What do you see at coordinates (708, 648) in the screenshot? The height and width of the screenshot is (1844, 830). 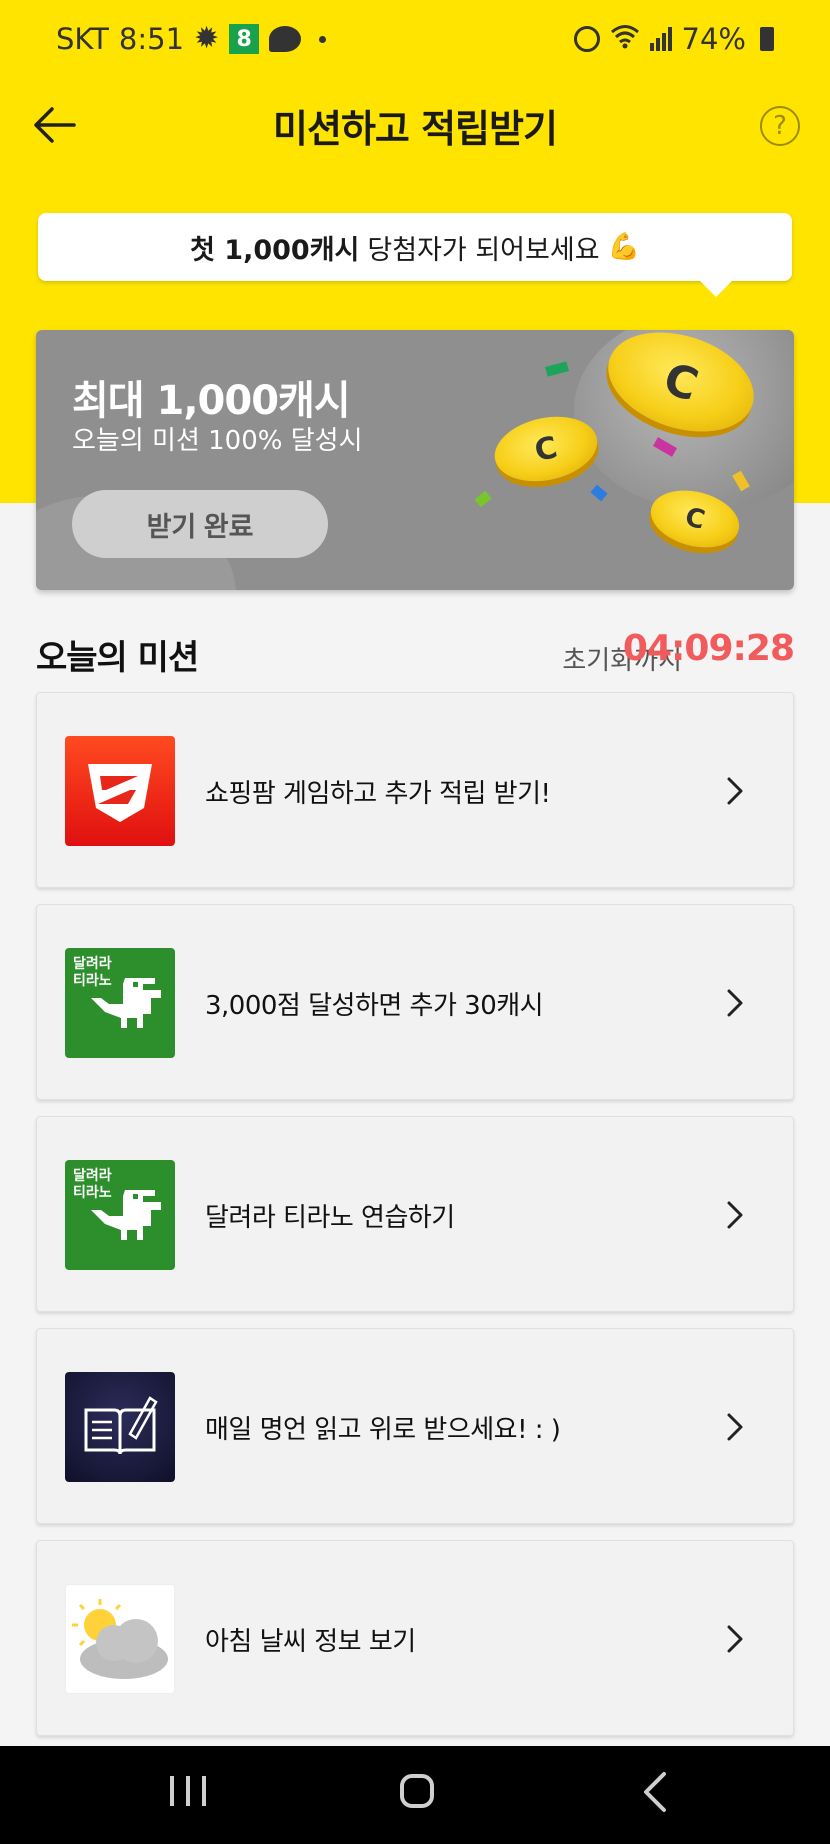 I see `reset-countdown: 04:09:28` at bounding box center [708, 648].